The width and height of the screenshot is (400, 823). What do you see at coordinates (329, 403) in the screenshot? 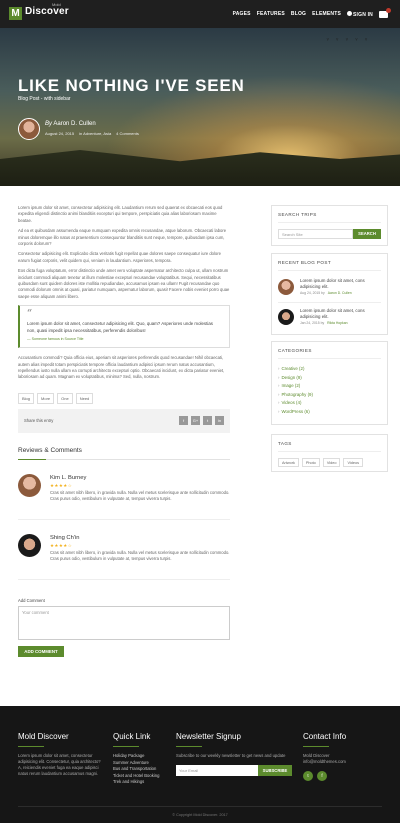
I see `category-link: › Videos (4)` at bounding box center [329, 403].